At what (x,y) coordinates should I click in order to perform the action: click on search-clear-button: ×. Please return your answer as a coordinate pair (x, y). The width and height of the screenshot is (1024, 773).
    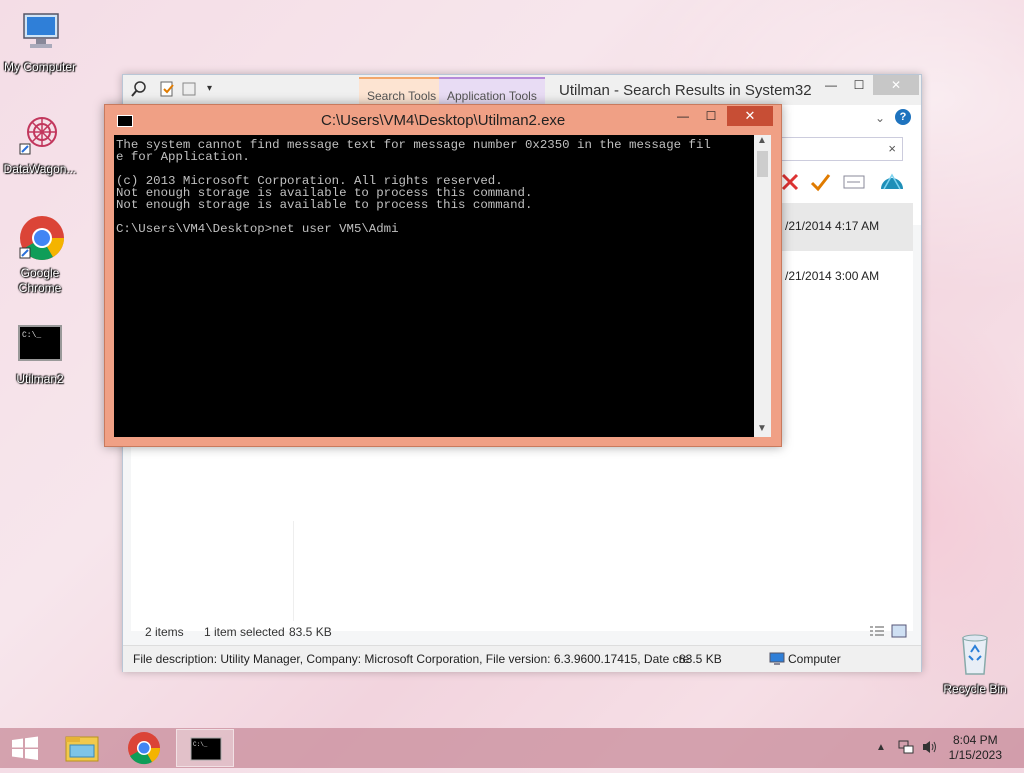
    Looking at the image, I should click on (892, 148).